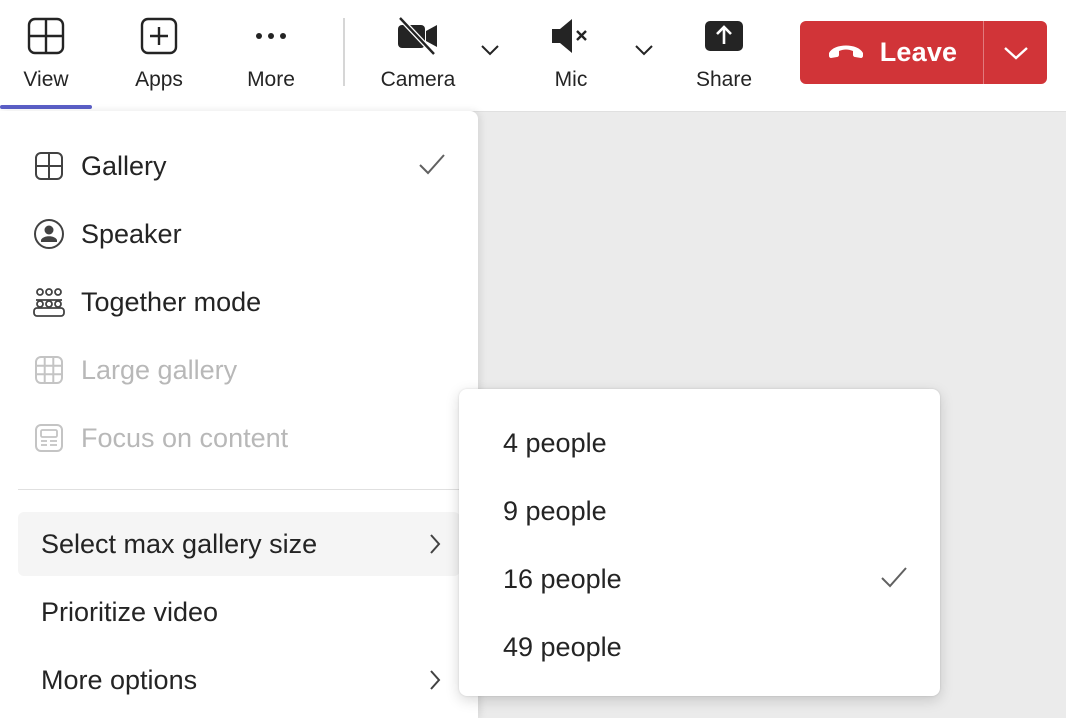 This screenshot has width=1066, height=718. I want to click on submenu-item-9-people: 9 people, so click(699, 511).